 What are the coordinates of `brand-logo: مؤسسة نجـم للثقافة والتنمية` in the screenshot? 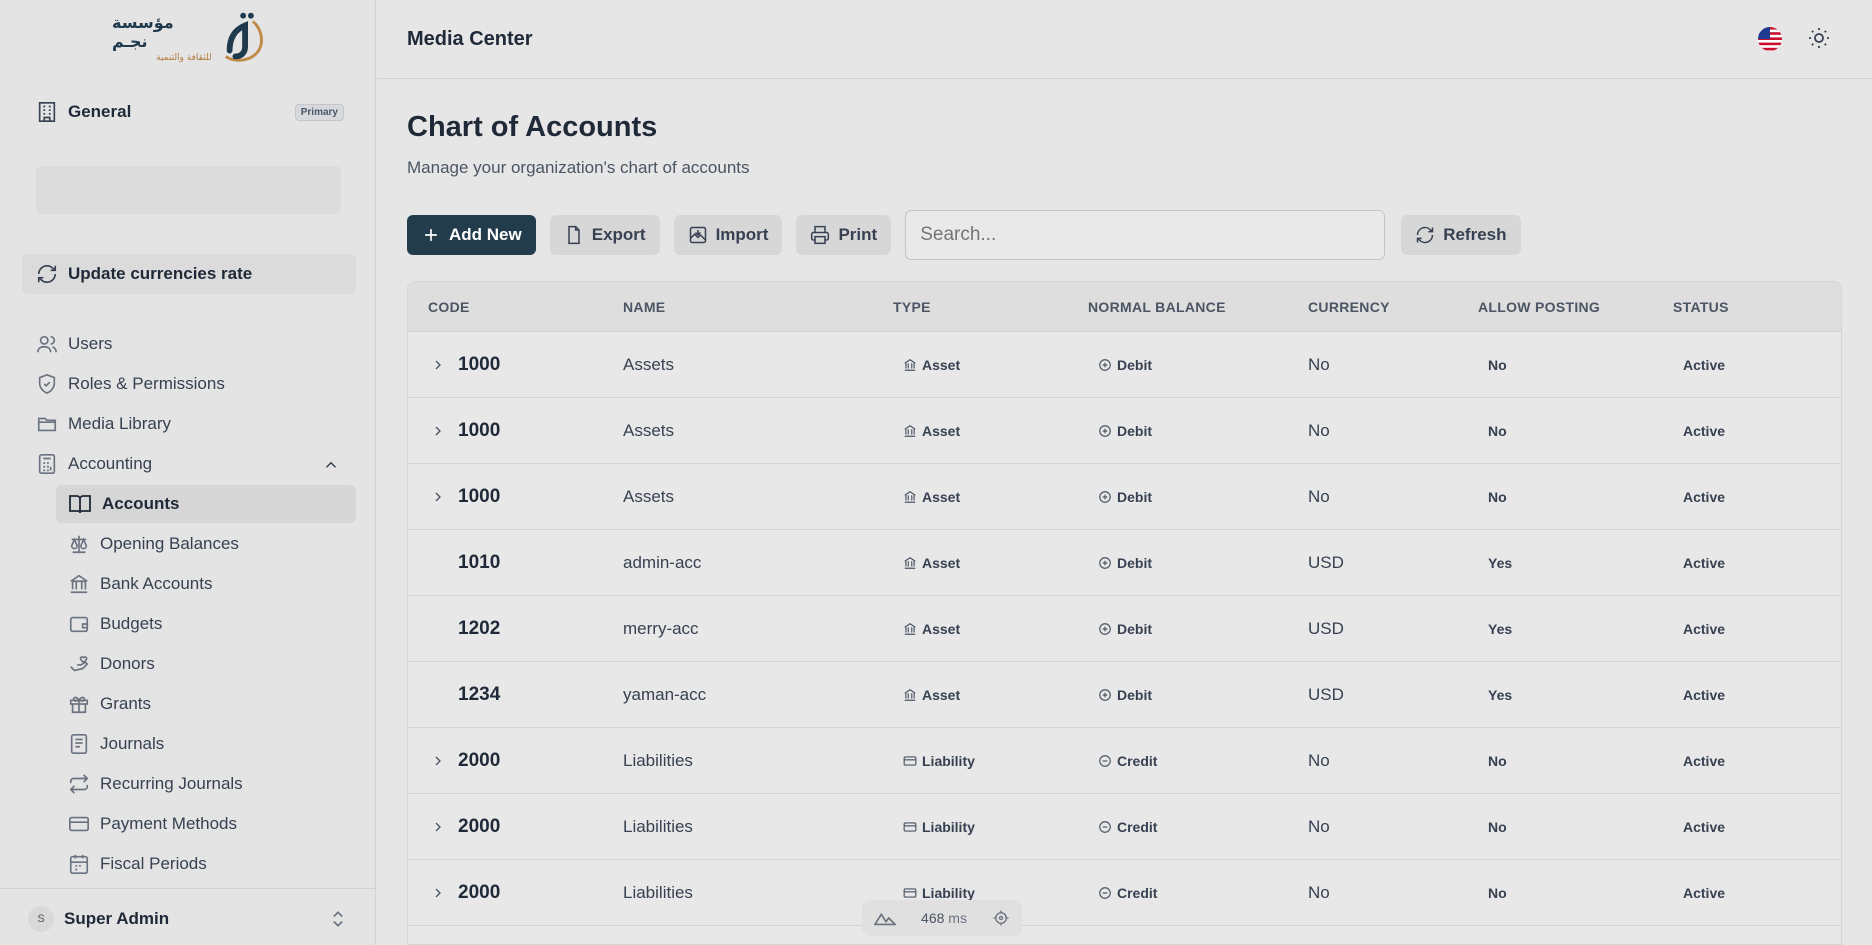 It's located at (190, 38).